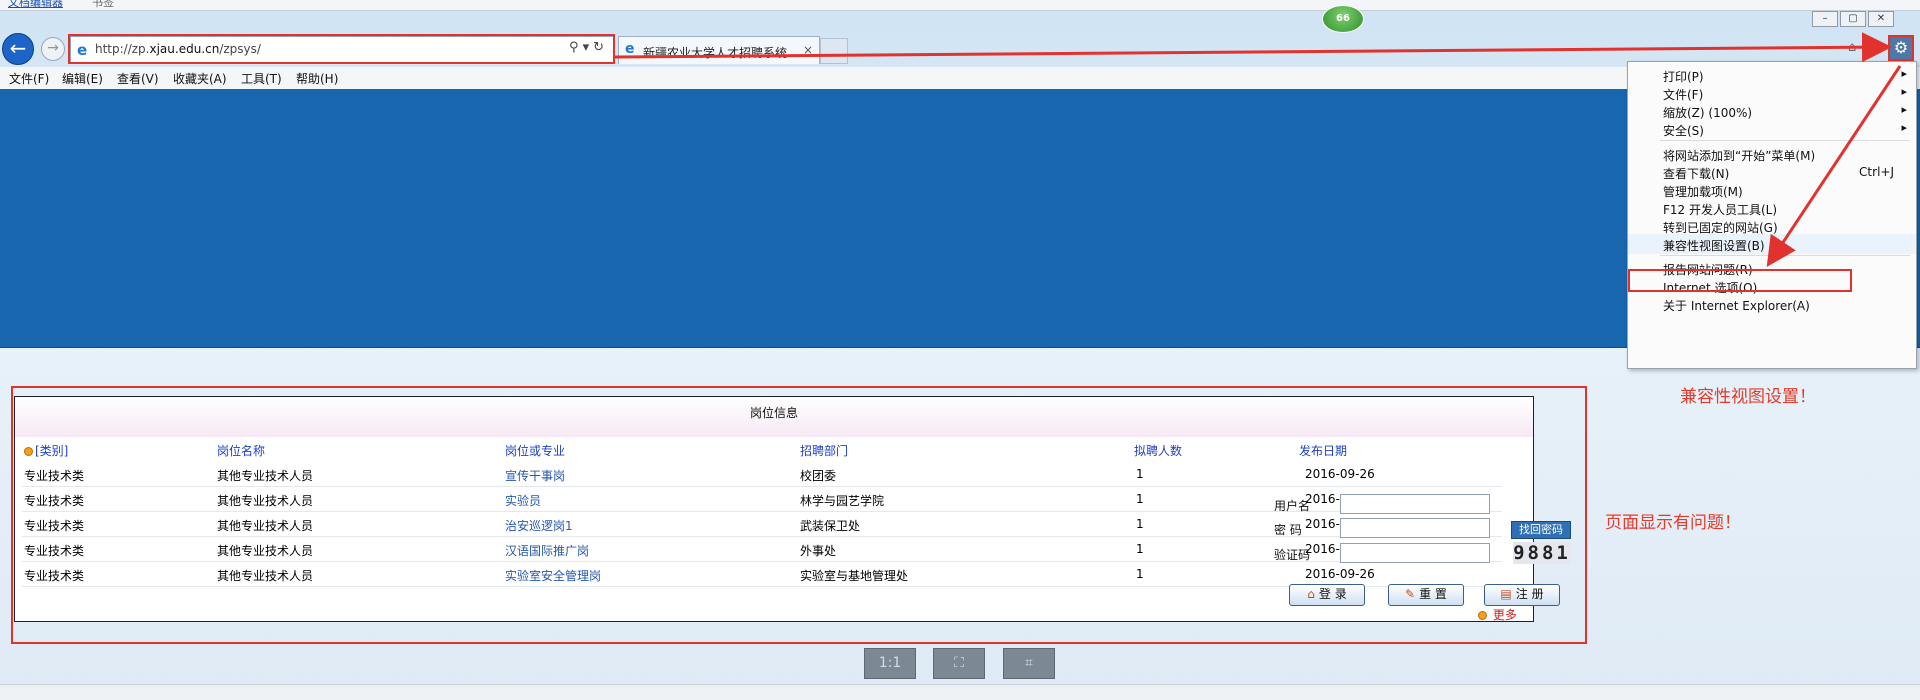 Image resolution: width=1920 pixels, height=700 pixels. I want to click on fit-screen-button: ⛶, so click(959, 663).